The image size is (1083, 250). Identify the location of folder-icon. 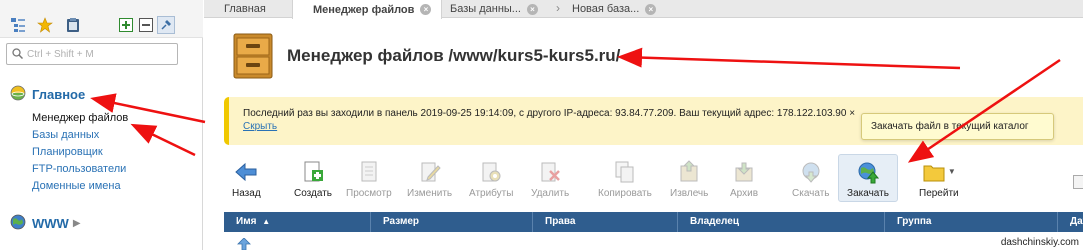
(934, 173).